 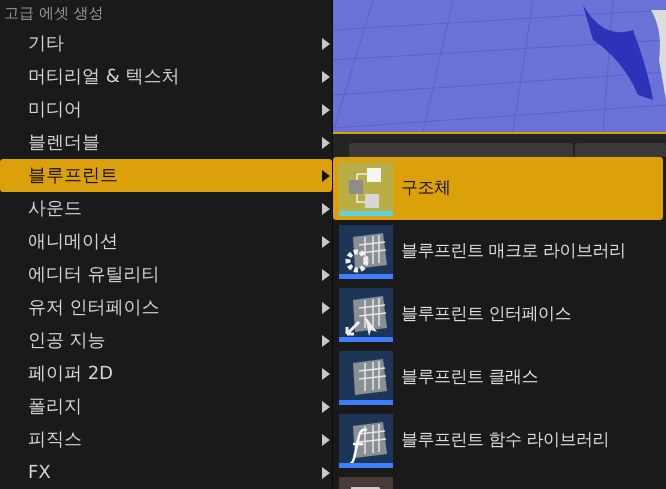 What do you see at coordinates (166, 373) in the screenshot?
I see `menu-item: 페이퍼 2D` at bounding box center [166, 373].